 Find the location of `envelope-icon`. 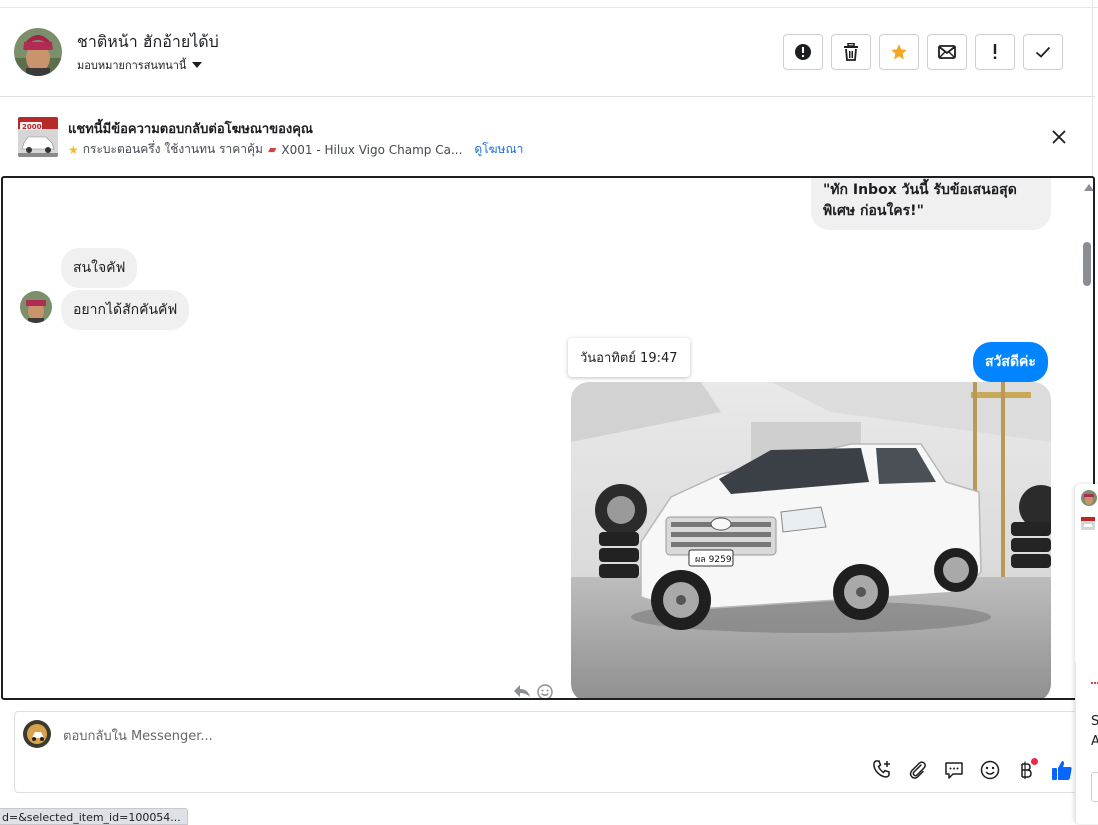

envelope-icon is located at coordinates (947, 52).